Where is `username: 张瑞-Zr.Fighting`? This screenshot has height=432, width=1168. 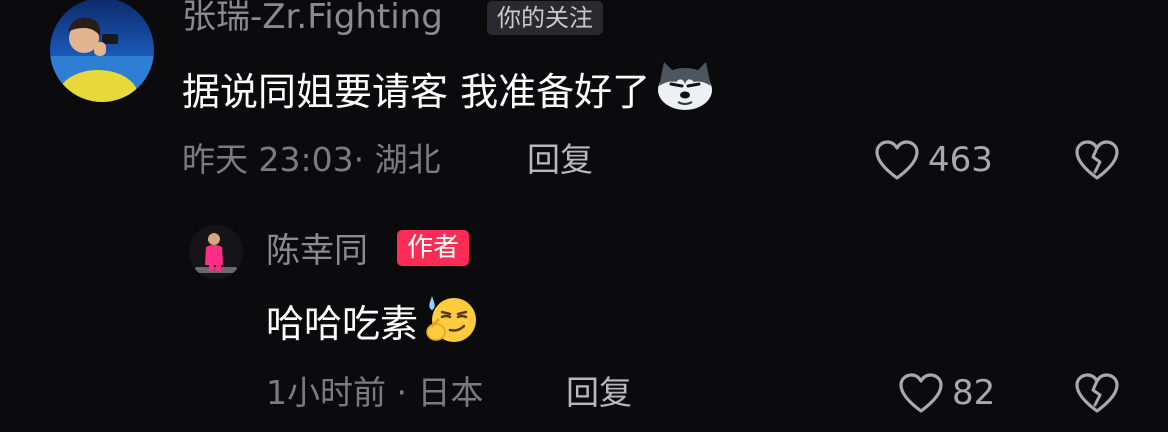 username: 张瑞-Zr.Fighting is located at coordinates (312, 18).